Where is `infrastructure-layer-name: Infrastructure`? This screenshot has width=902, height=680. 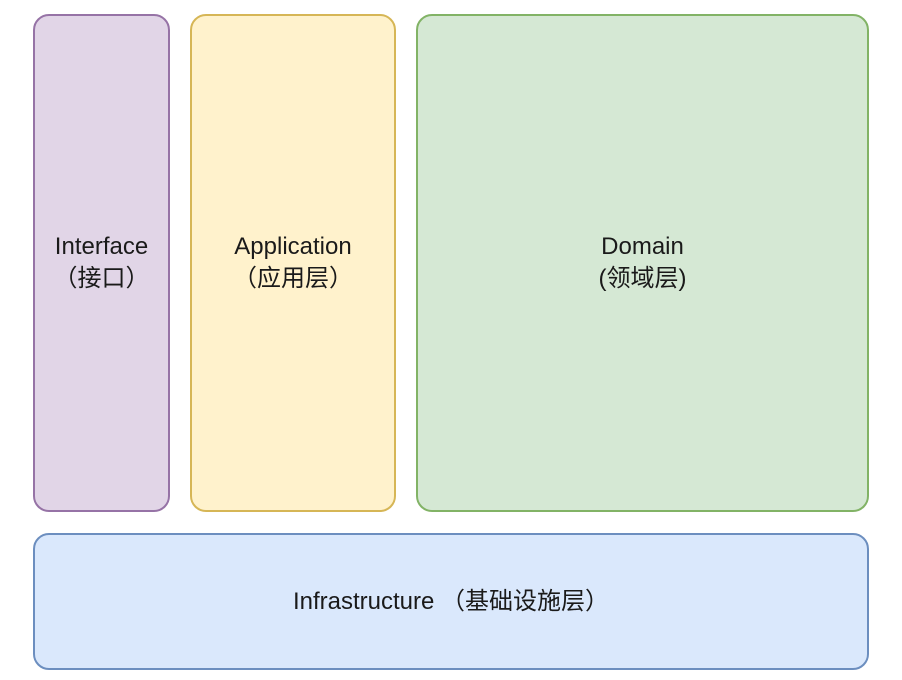
infrastructure-layer-name: Infrastructure is located at coordinates (363, 601).